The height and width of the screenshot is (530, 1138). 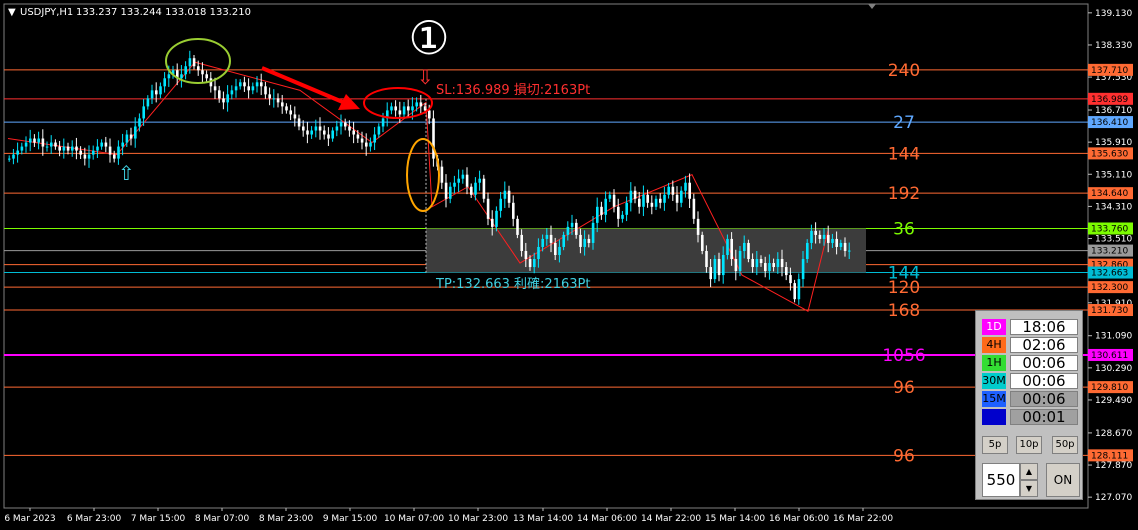 I want to click on tf-row-30m: 30M 00:06, so click(x=1030, y=381).